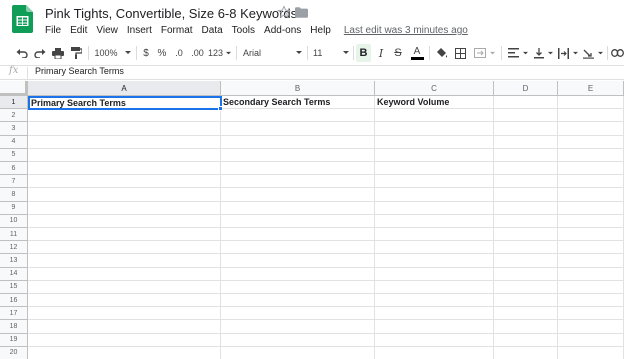  Describe the element at coordinates (58, 53) in the screenshot. I see `print-button` at that location.